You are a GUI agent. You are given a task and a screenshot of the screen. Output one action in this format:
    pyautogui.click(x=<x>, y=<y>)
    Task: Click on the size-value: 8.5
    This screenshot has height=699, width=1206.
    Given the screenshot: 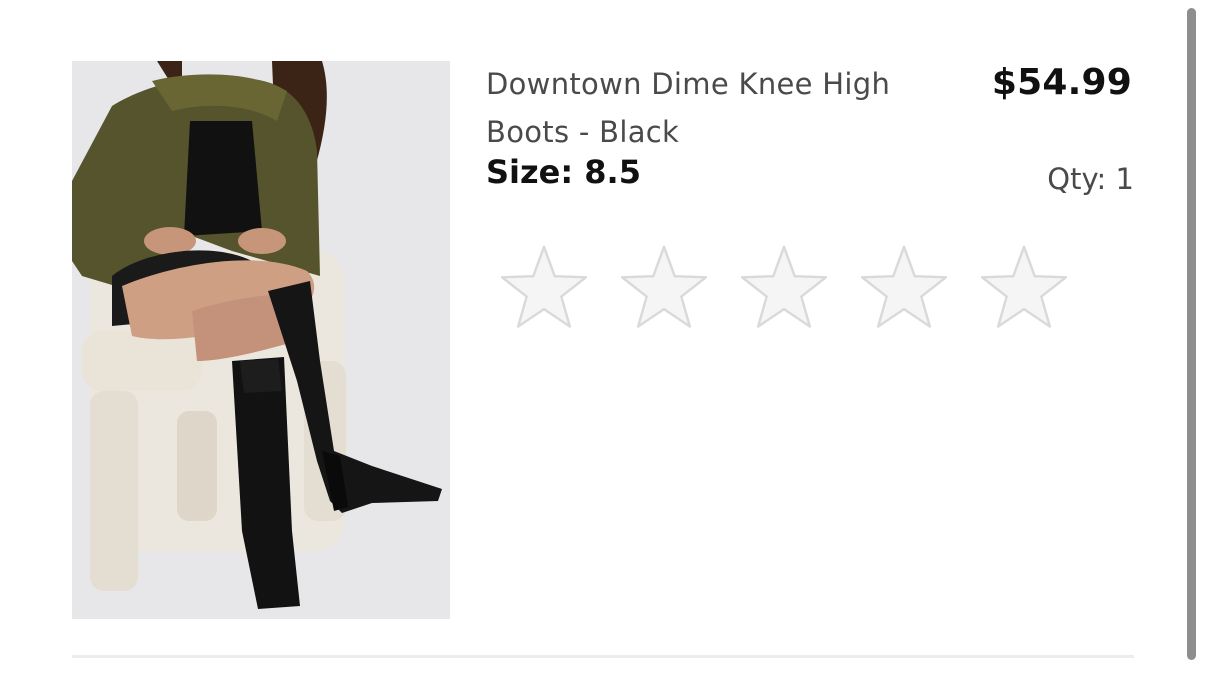 What is the action you would take?
    pyautogui.click(x=612, y=172)
    